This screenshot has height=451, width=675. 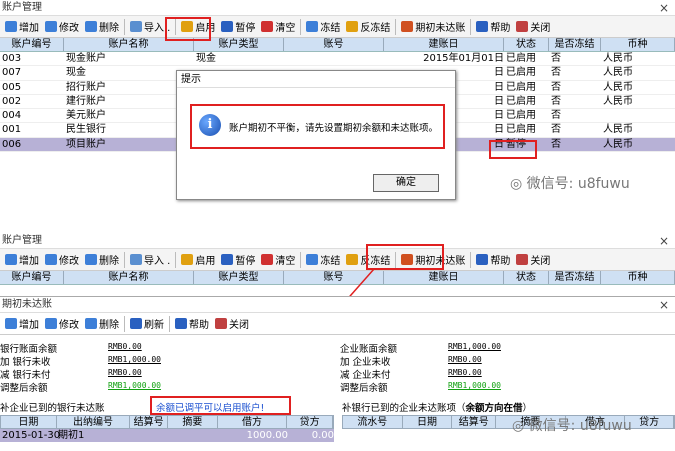 What do you see at coordinates (12, 130) in the screenshot?
I see `table-cell: 001` at bounding box center [12, 130].